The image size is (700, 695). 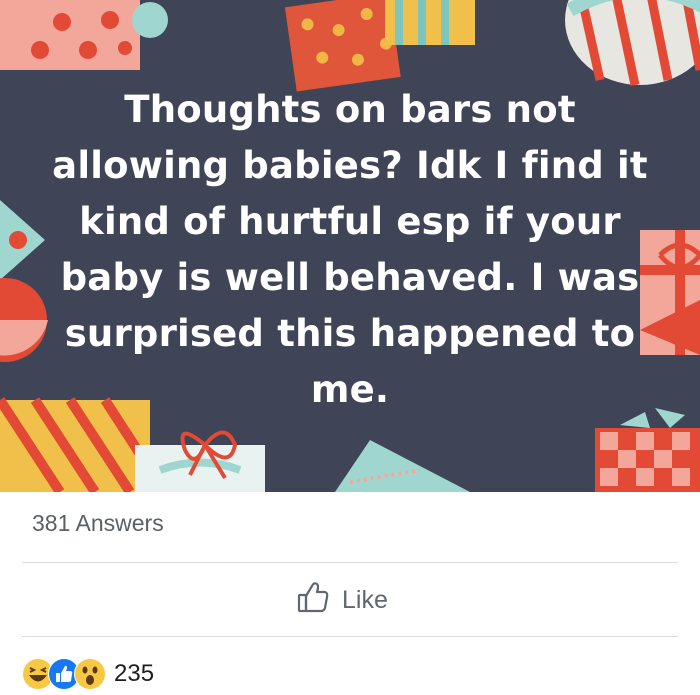 I want to click on like-label: Like, so click(x=365, y=599).